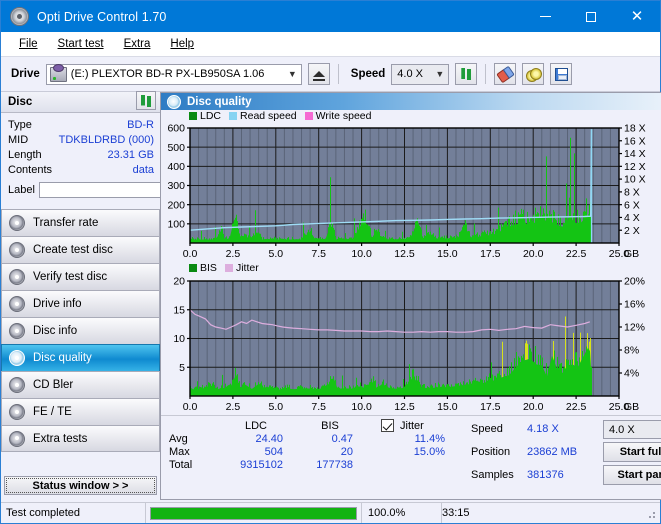 The image size is (661, 524). Describe the element at coordinates (651, 514) in the screenshot. I see `resize-grip-icon` at that location.